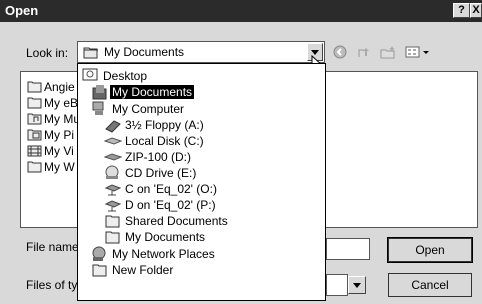 Image resolution: width=482 pixels, height=304 pixels. What do you see at coordinates (113, 157) in the screenshot?
I see `zip-drive-icon` at bounding box center [113, 157].